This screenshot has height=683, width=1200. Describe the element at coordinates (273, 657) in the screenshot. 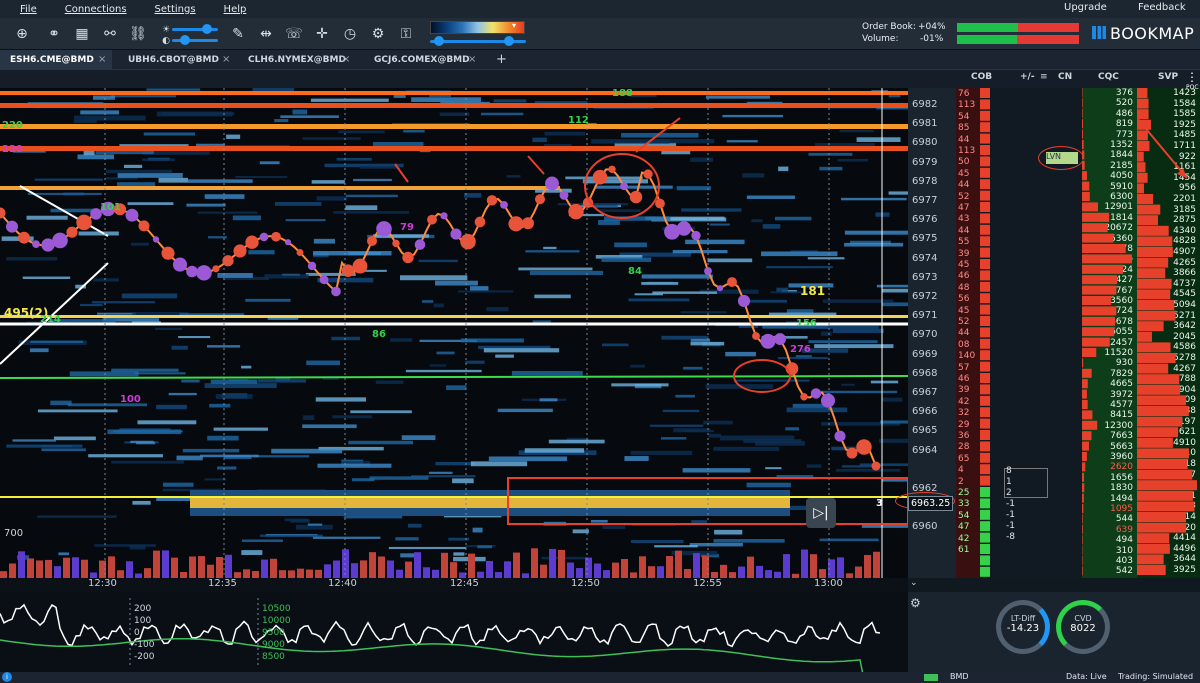

I see `cvd-tick: 8500` at that location.